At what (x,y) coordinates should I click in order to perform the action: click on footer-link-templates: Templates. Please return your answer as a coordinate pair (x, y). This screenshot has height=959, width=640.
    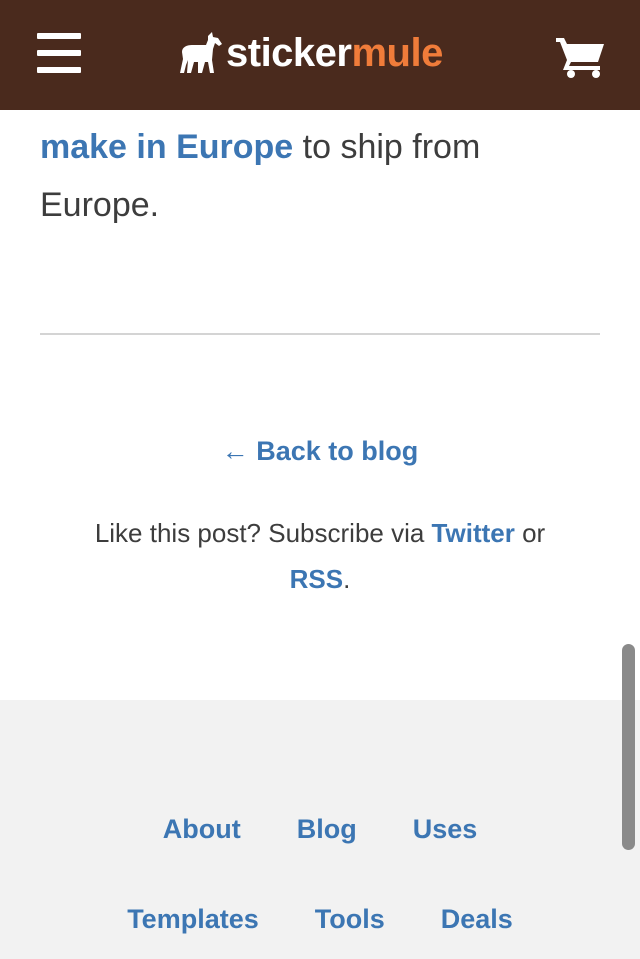
    Looking at the image, I should click on (193, 919).